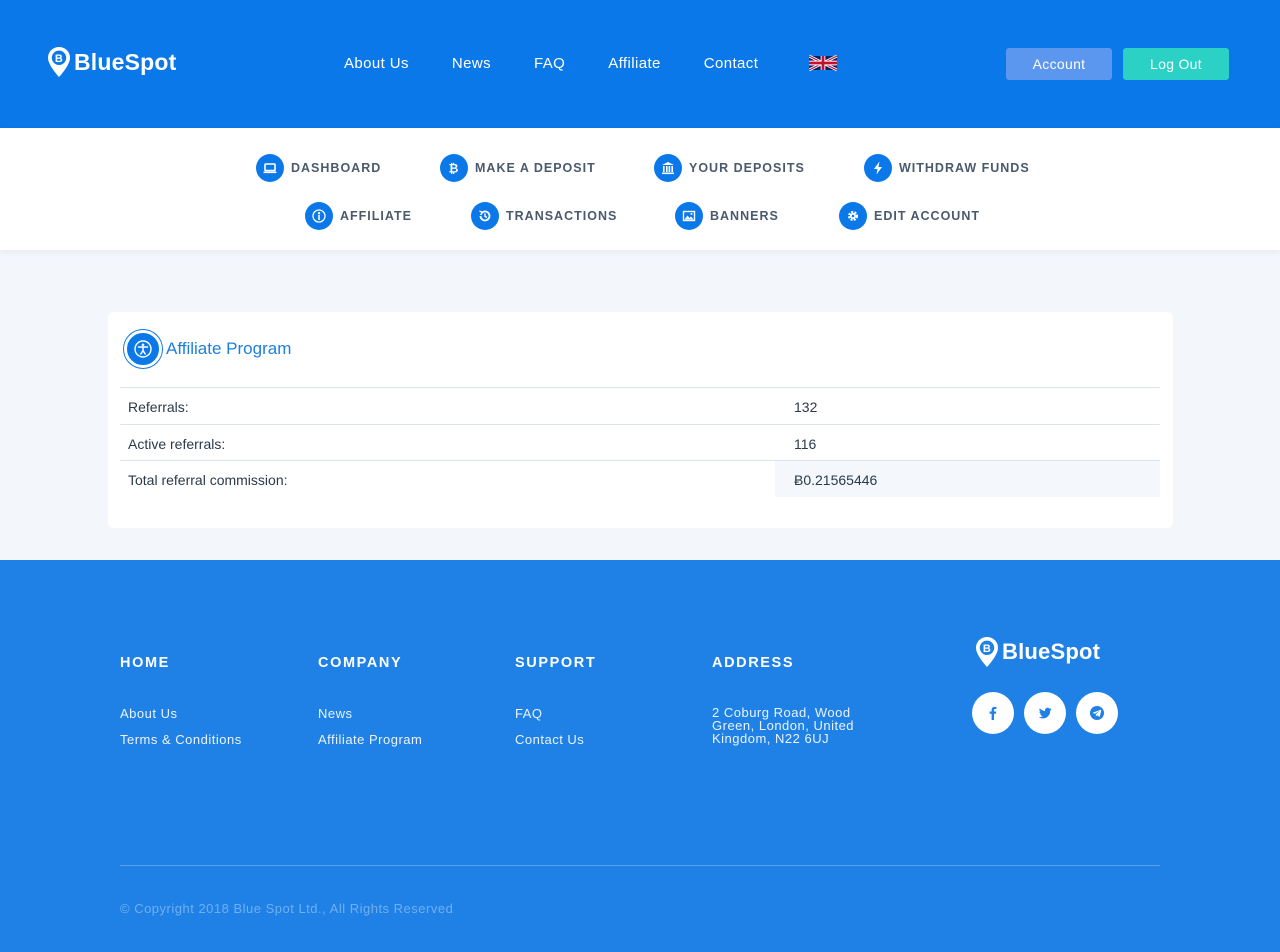 The width and height of the screenshot is (1280, 952). Describe the element at coordinates (744, 216) in the screenshot. I see `menu-banners-label: BANNERS` at that location.